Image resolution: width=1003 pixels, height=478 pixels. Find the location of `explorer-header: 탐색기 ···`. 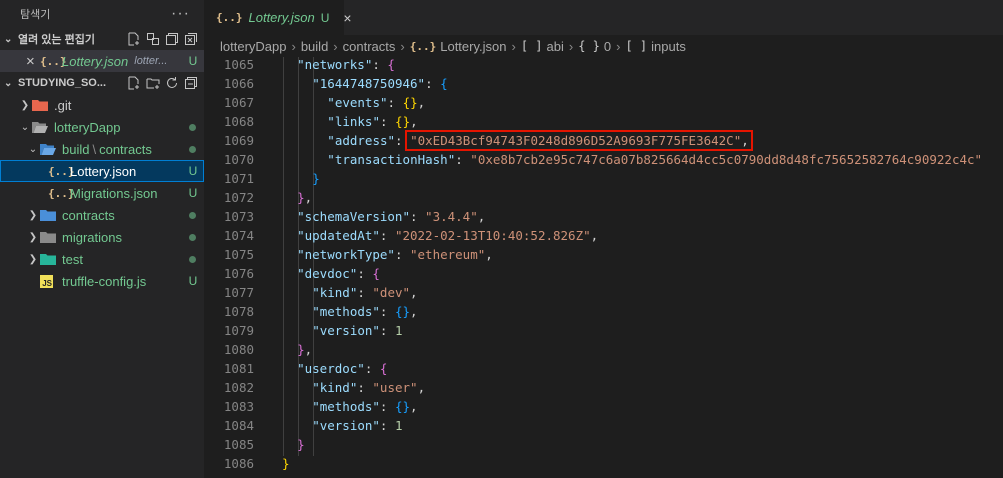

explorer-header: 탐색기 ··· is located at coordinates (102, 14).